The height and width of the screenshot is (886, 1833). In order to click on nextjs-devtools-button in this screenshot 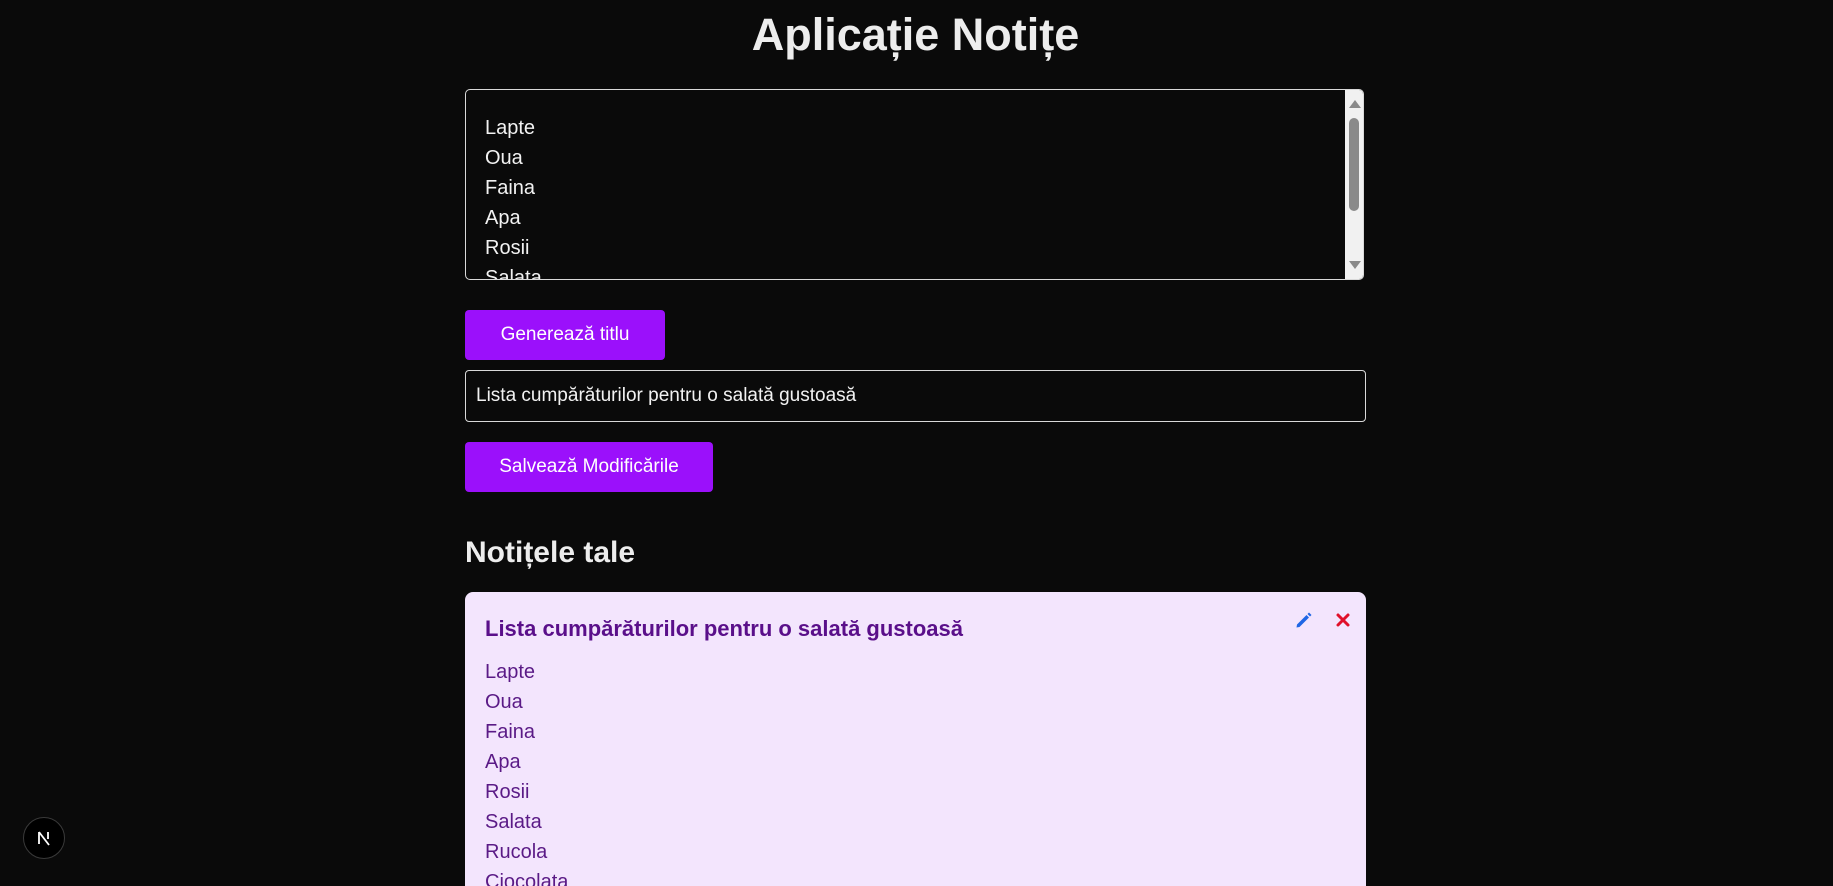, I will do `click(44, 838)`.